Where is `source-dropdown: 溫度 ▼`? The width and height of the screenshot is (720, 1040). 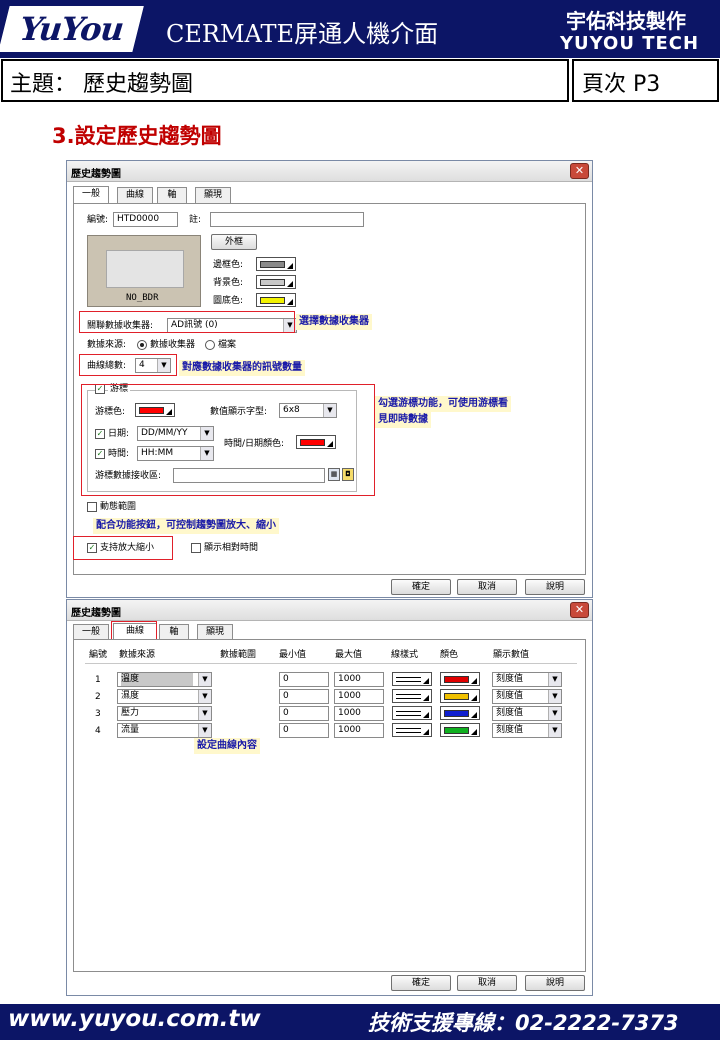 source-dropdown: 溫度 ▼ is located at coordinates (164, 679).